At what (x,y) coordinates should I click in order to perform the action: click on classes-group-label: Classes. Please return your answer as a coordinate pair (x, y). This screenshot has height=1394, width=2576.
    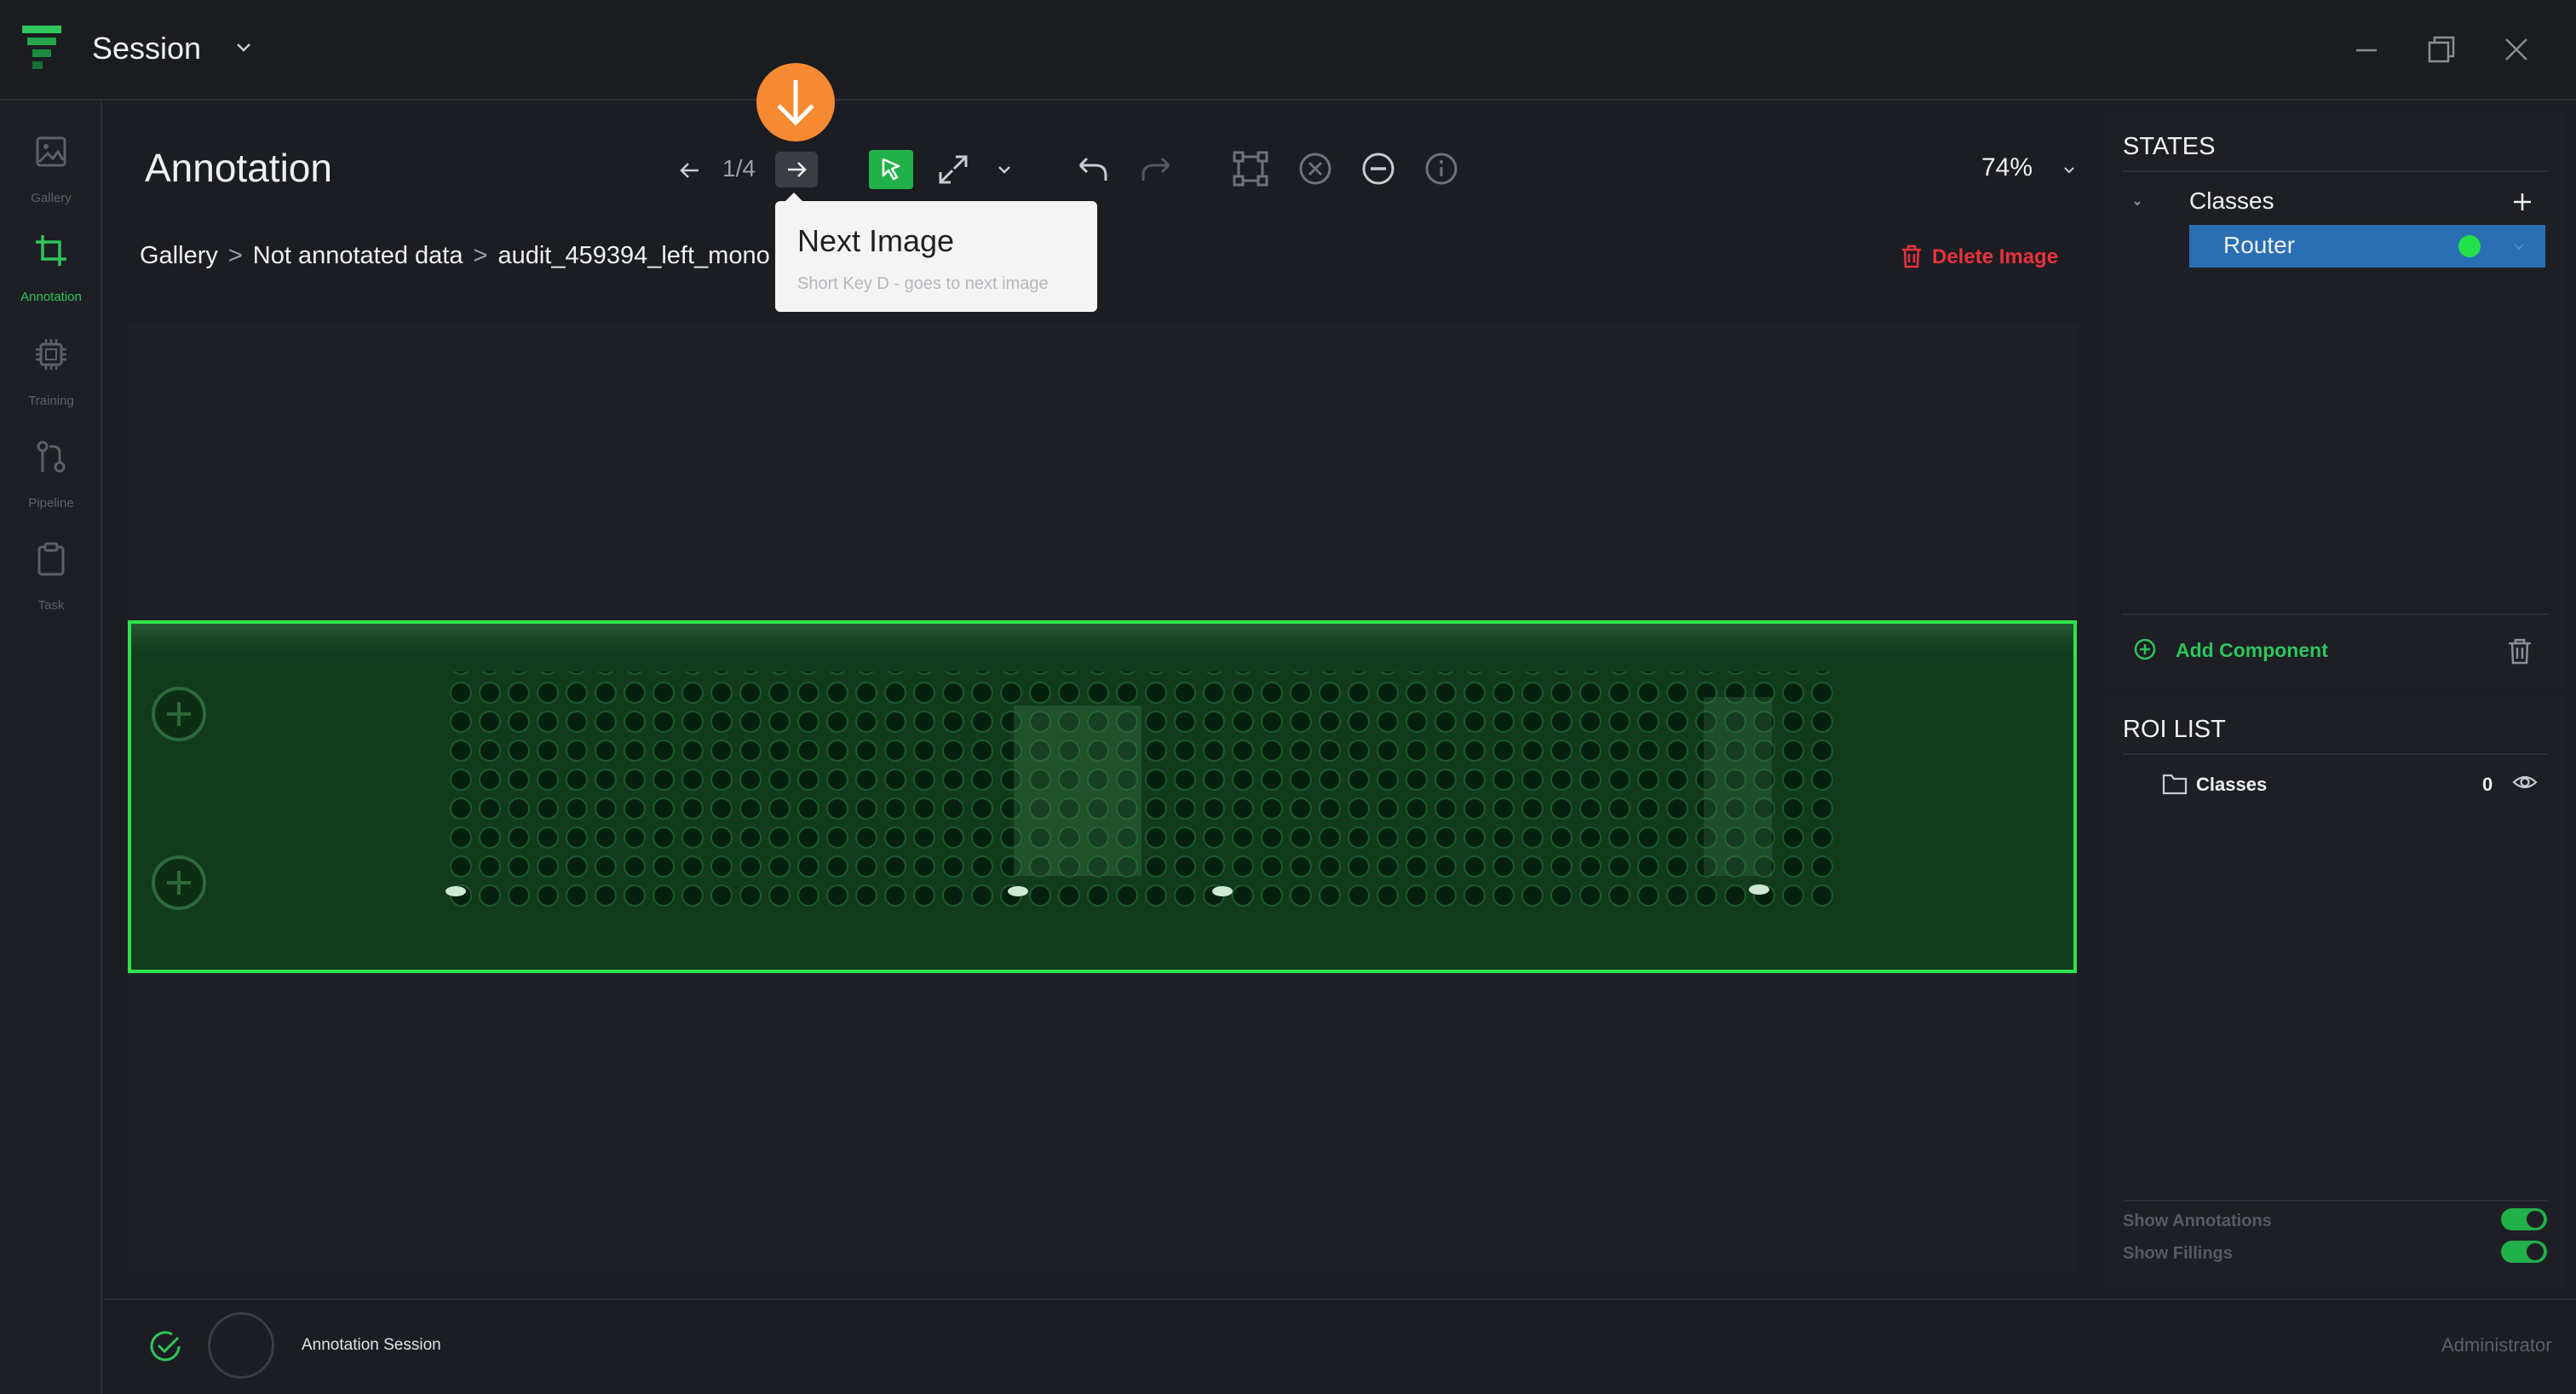
    Looking at the image, I should click on (2232, 201).